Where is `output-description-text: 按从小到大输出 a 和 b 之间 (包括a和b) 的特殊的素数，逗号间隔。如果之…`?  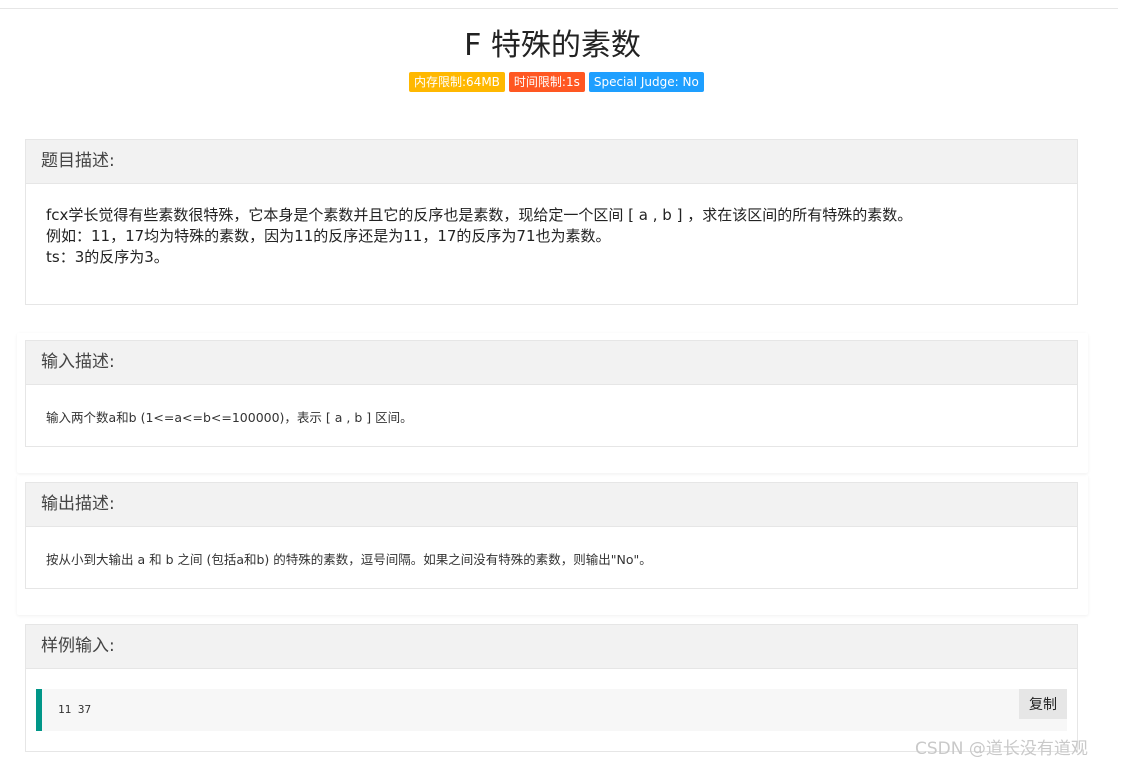 output-description-text: 按从小到大输出 a 和 b 之间 (包括a和b) 的特殊的素数，逗号间隔。如果之… is located at coordinates (349, 559).